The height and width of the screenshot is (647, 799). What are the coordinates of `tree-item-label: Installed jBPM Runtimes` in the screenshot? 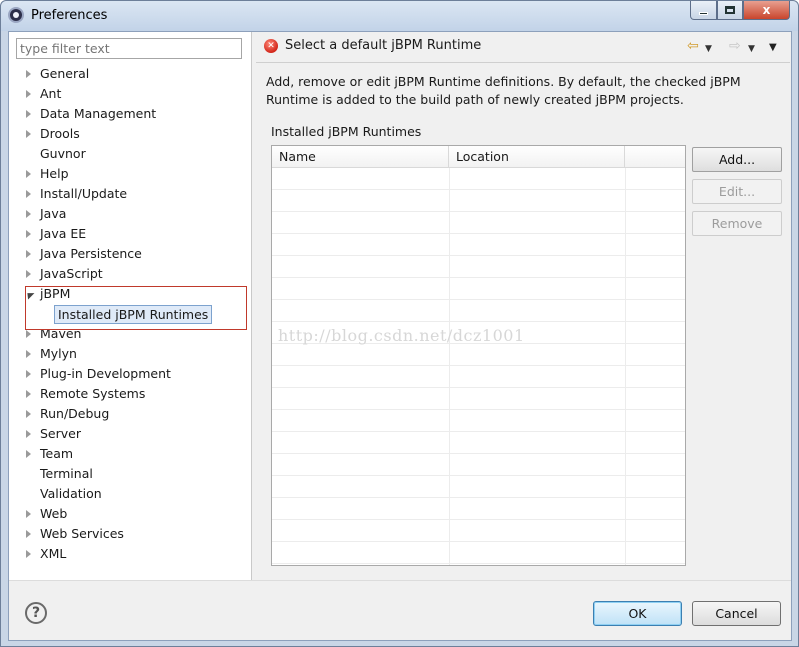 It's located at (133, 314).